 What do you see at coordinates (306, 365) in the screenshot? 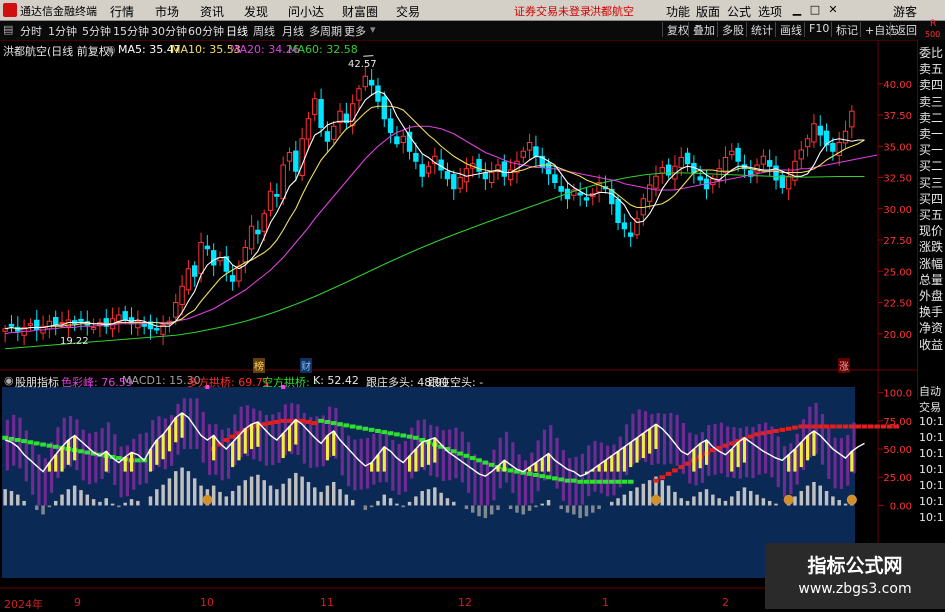
I see `badge-finance: 财` at bounding box center [306, 365].